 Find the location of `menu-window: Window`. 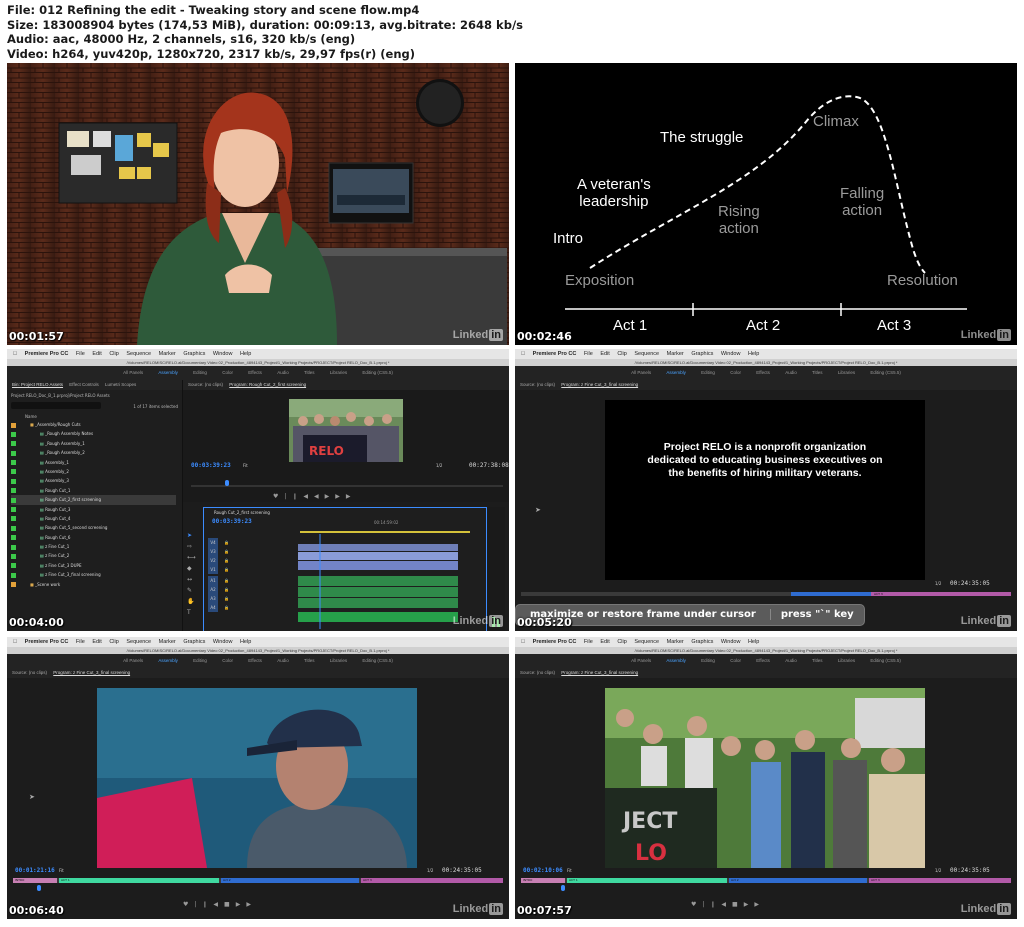

menu-window: Window is located at coordinates (223, 354).